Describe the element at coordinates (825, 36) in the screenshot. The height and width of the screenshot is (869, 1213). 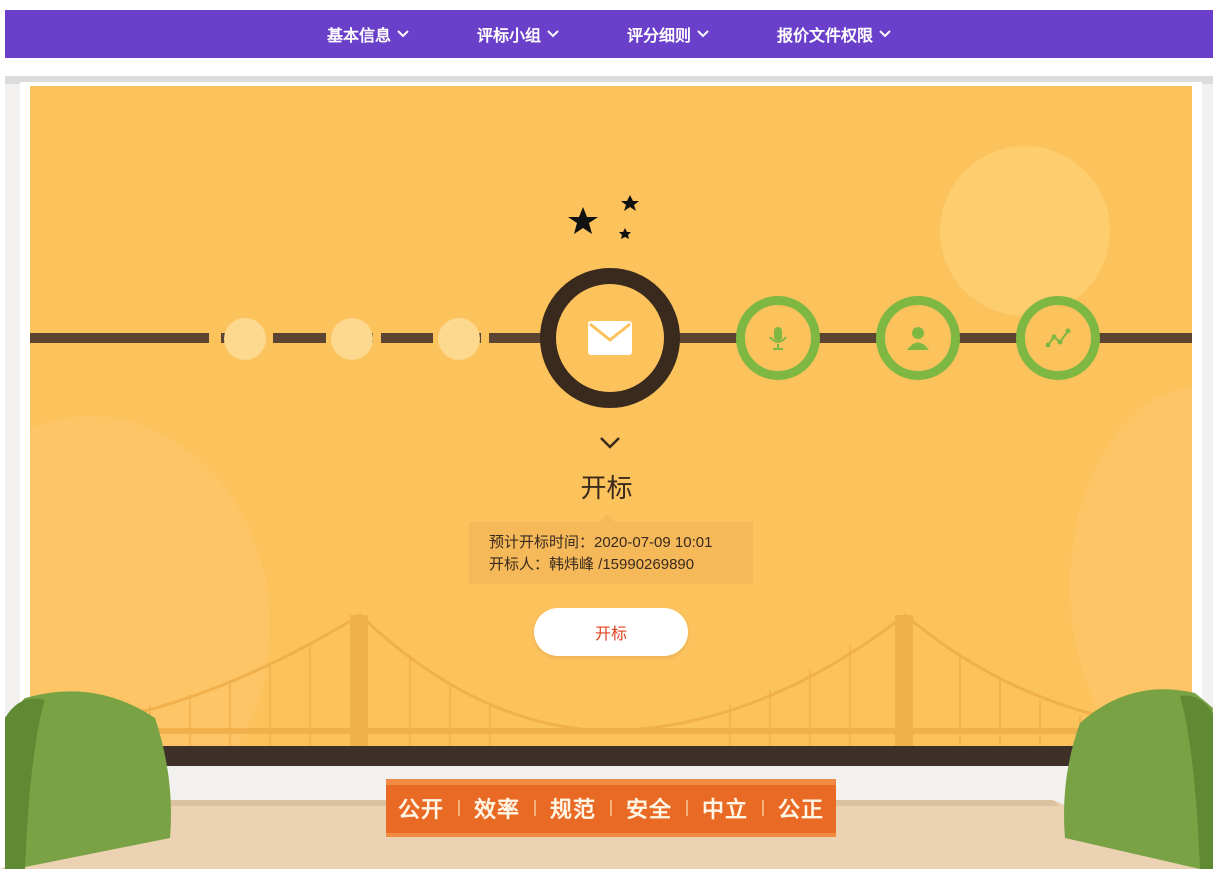
I see `nav-label: 报价文件权限` at that location.